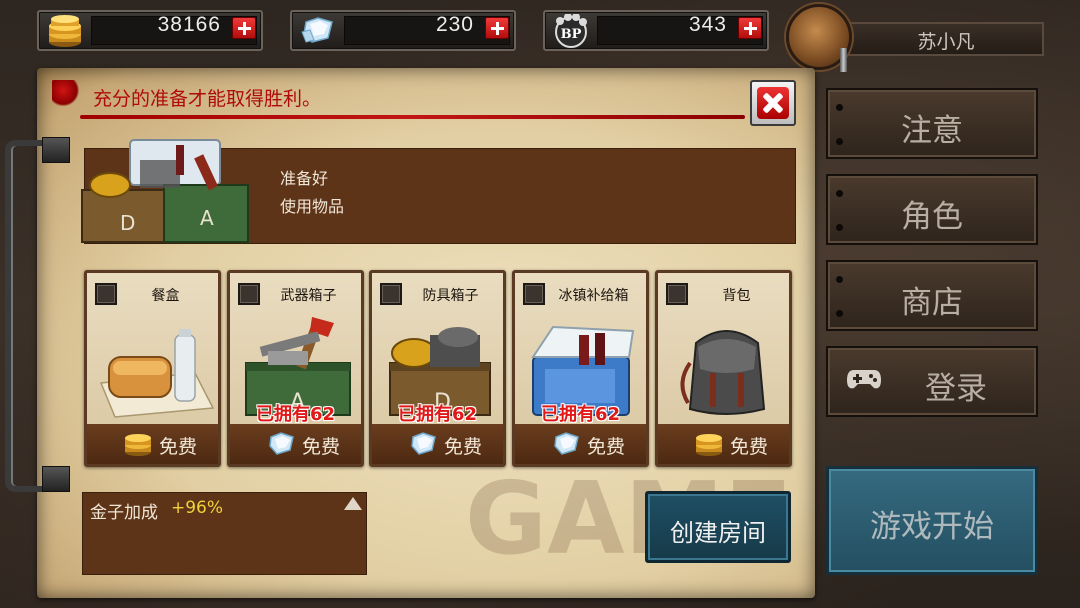 The image size is (1080, 608). What do you see at coordinates (308, 296) in the screenshot?
I see `item-title: 武器箱子` at bounding box center [308, 296].